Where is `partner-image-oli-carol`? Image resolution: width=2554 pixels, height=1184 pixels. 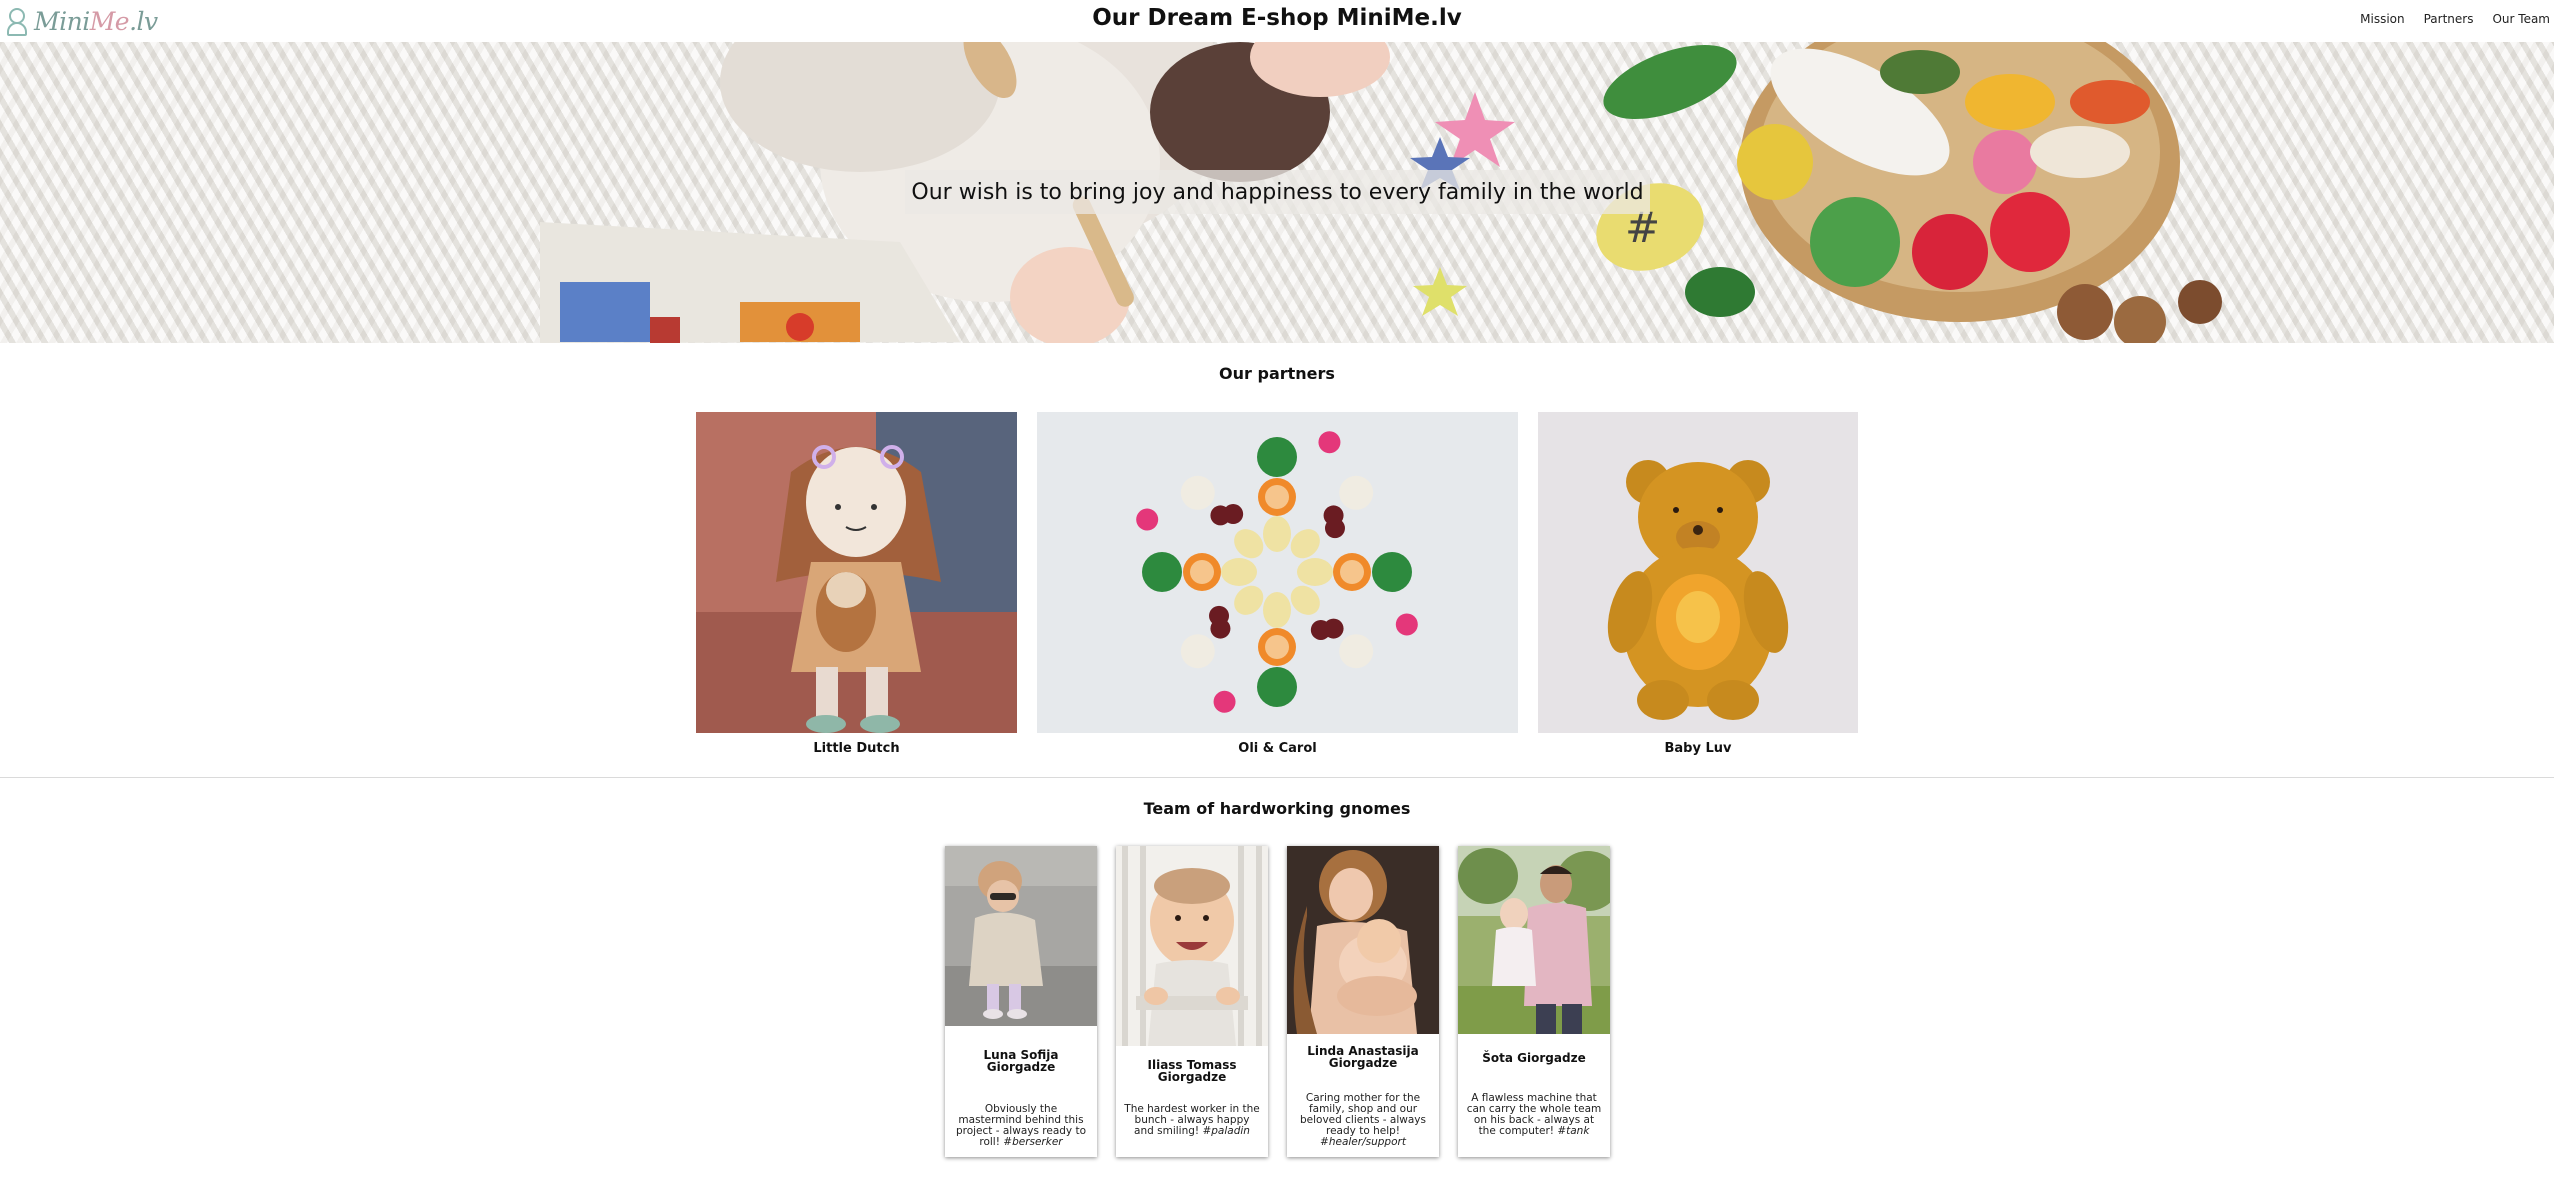
partner-image-oli-carol is located at coordinates (1277, 572).